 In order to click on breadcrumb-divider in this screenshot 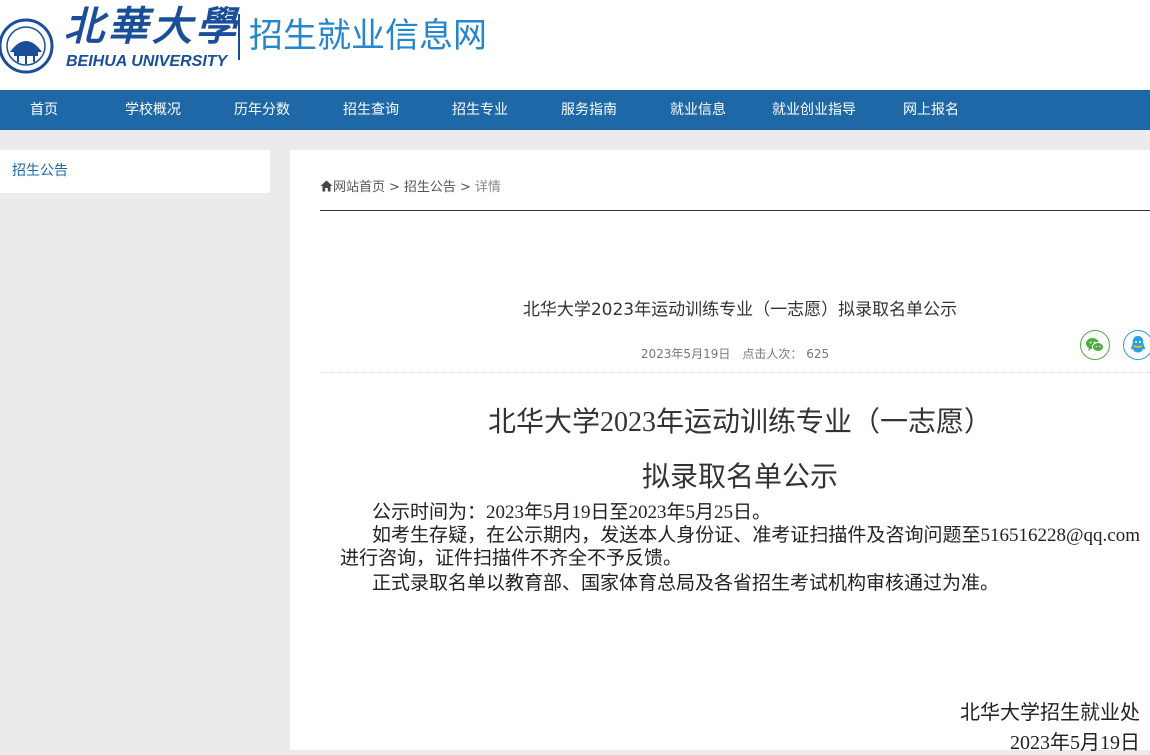, I will do `click(735, 210)`.